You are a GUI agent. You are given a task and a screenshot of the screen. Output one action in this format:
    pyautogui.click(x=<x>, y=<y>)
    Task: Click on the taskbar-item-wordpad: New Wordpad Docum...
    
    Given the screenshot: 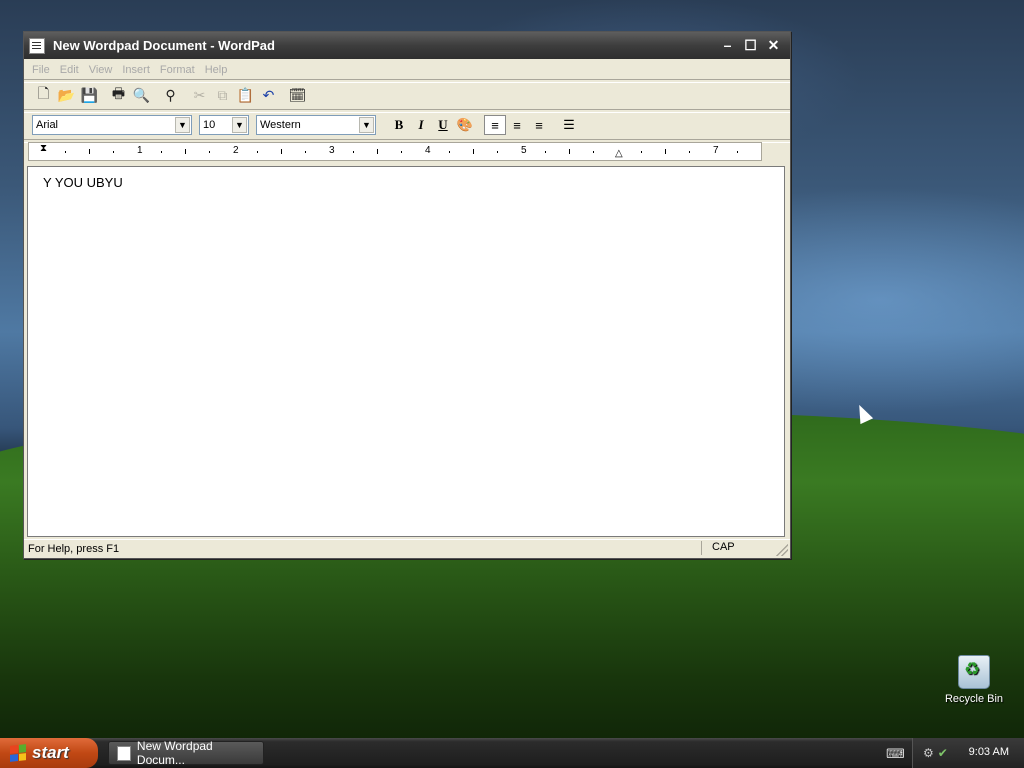 What is the action you would take?
    pyautogui.click(x=186, y=753)
    